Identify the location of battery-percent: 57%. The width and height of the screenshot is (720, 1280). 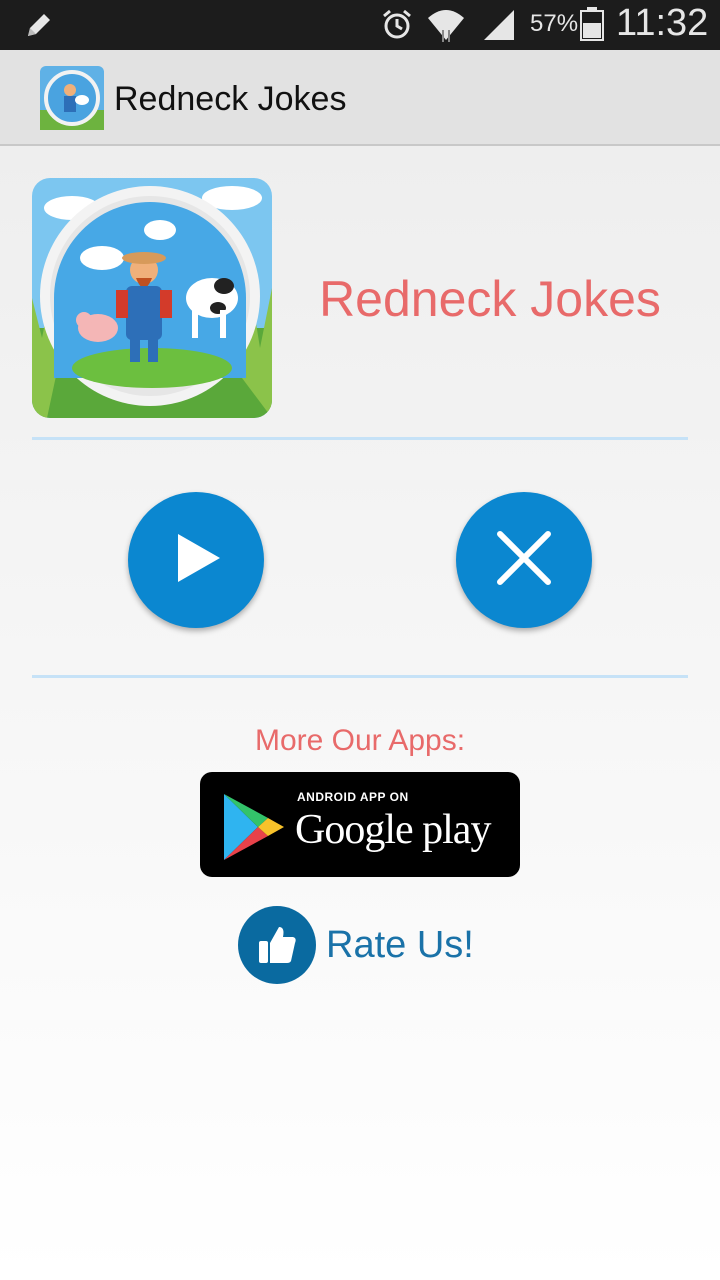
(554, 23).